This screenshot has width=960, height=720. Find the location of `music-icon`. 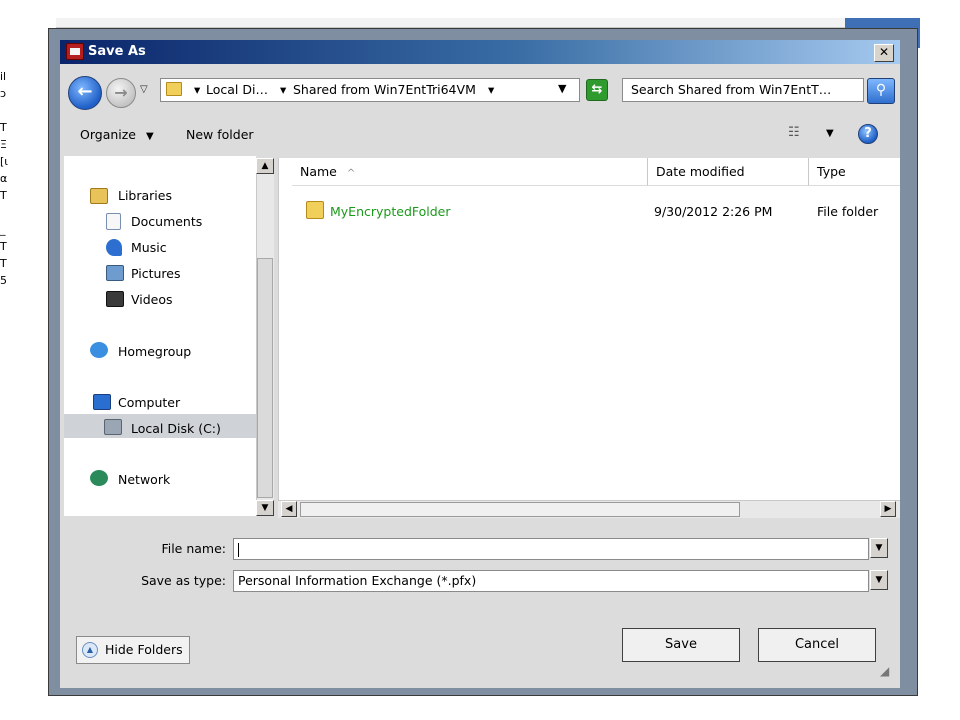

music-icon is located at coordinates (114, 247).